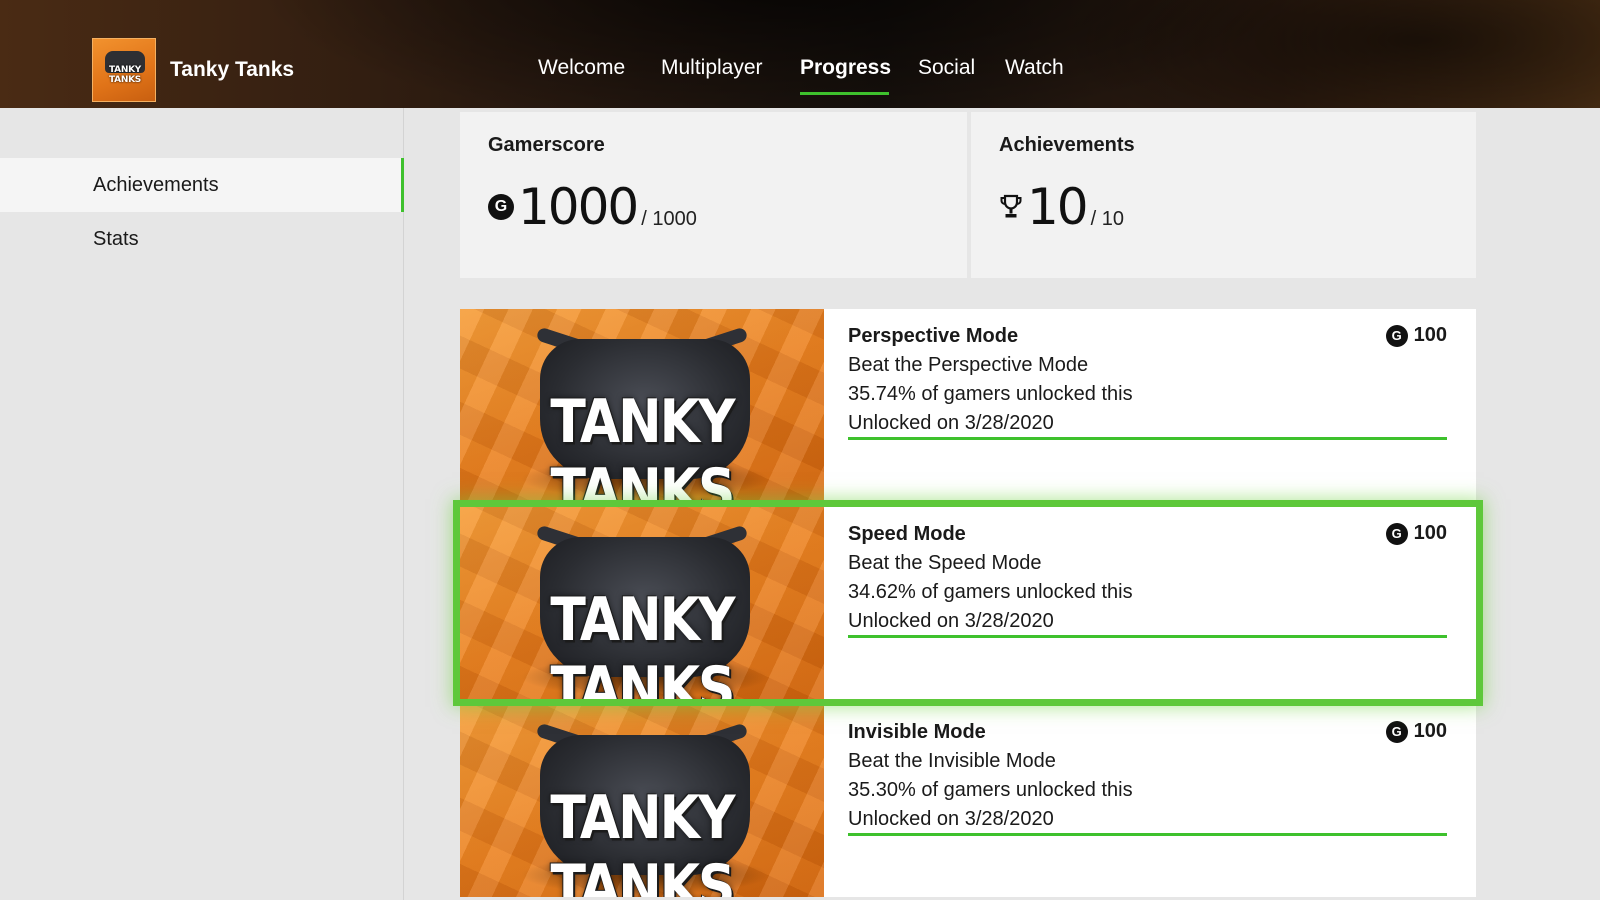 The width and height of the screenshot is (1600, 900). I want to click on trophy-icon, so click(1011, 206).